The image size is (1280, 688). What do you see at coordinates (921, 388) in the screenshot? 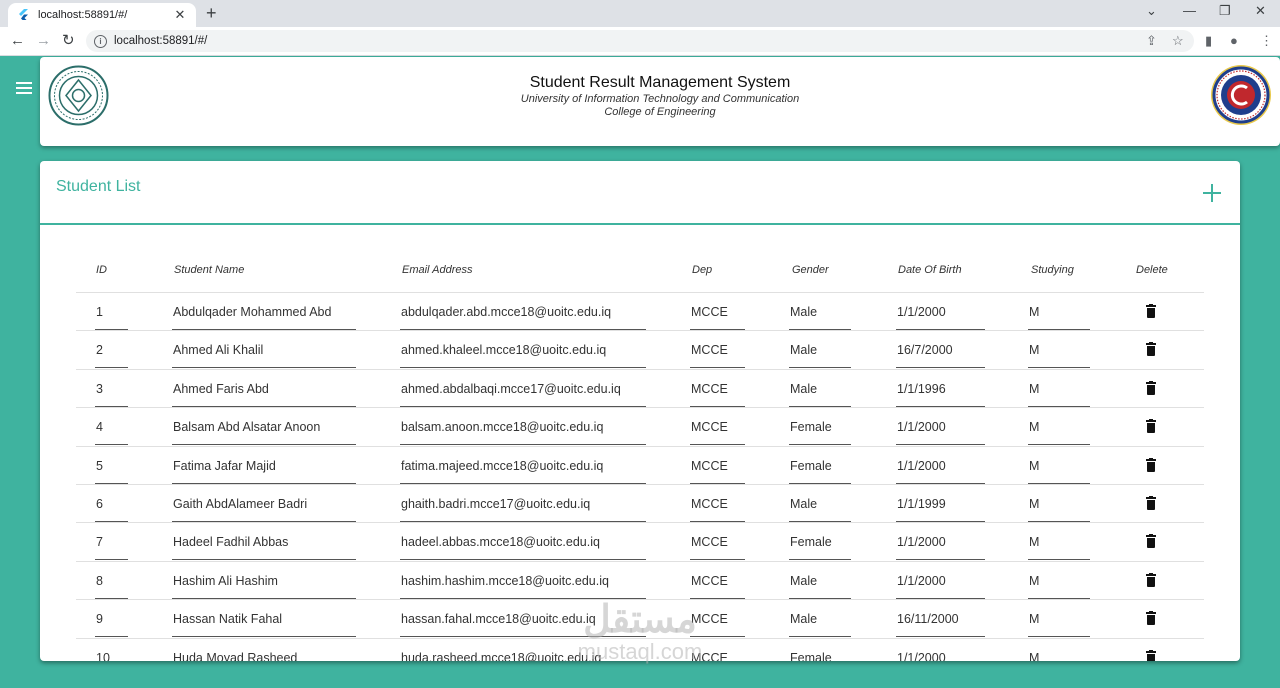
I see `cell-dob: 1/1/1996` at bounding box center [921, 388].